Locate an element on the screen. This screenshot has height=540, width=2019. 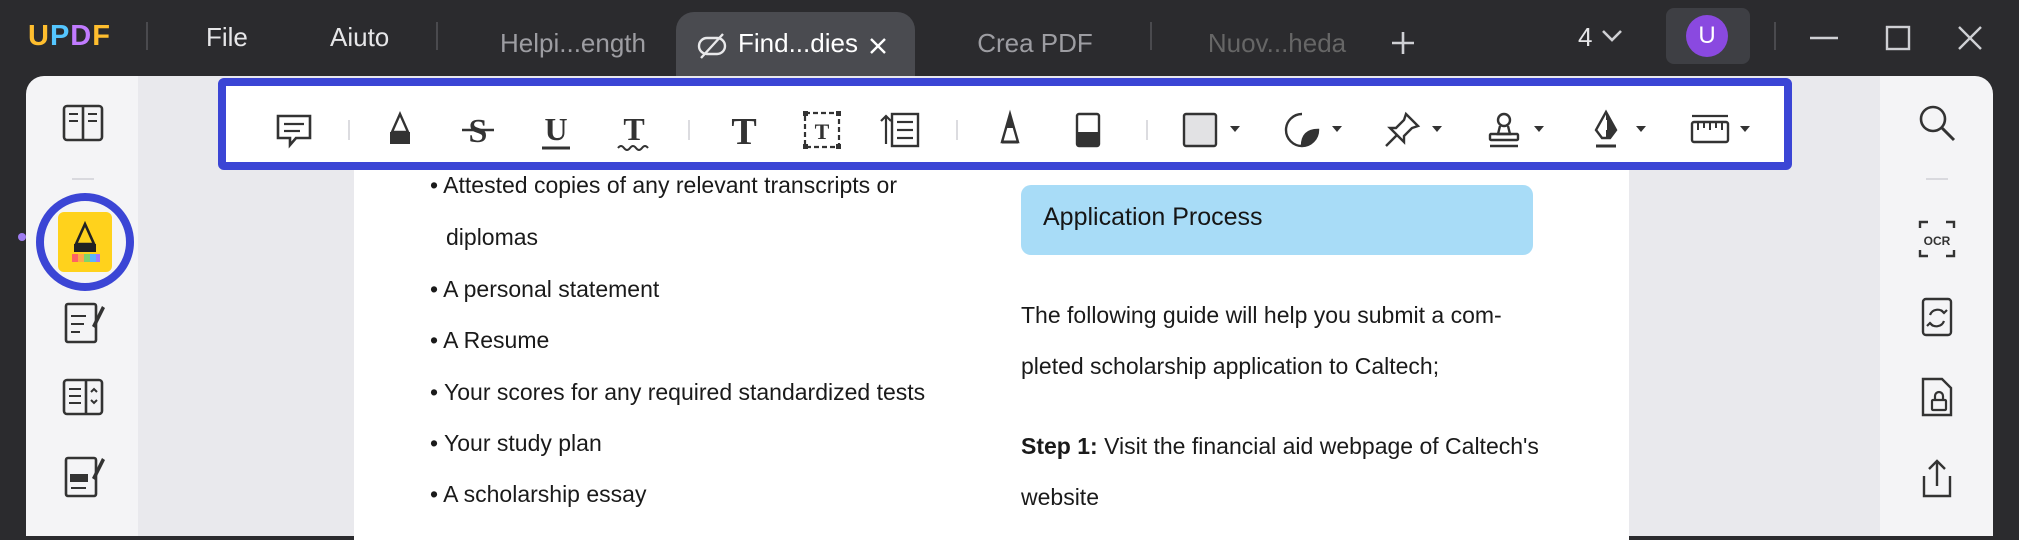
highlighter-icon is located at coordinates (86, 241).